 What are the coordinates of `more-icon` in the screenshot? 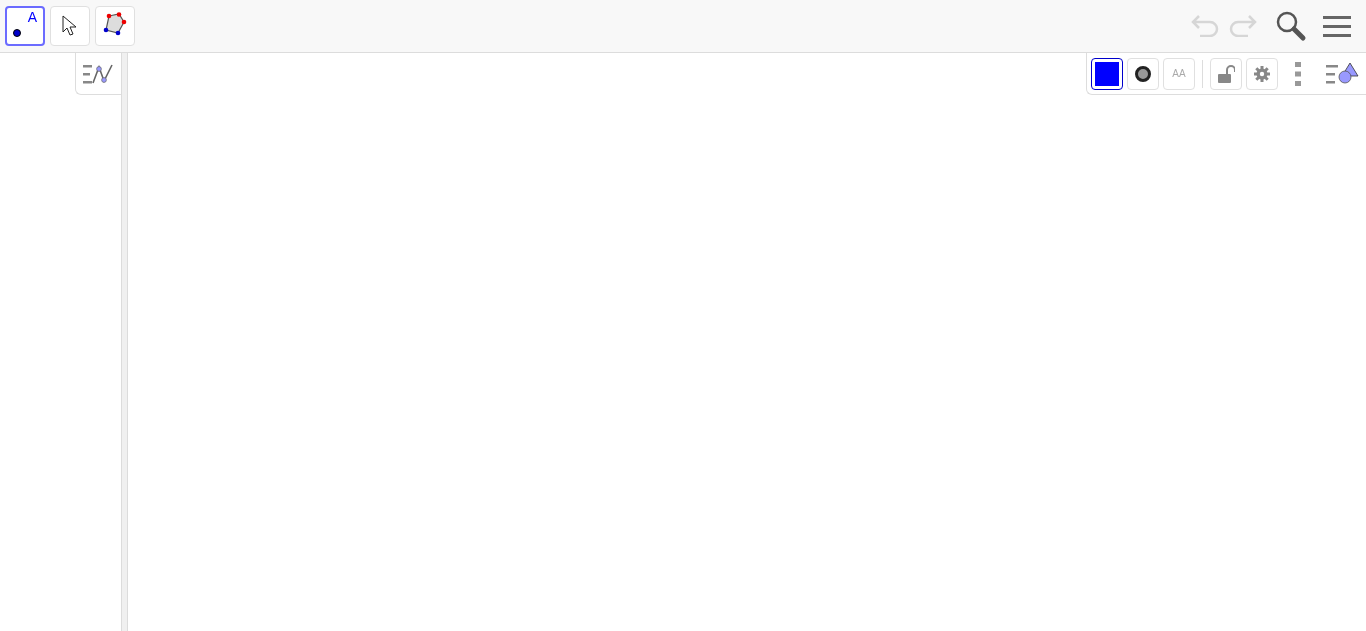 It's located at (1298, 73).